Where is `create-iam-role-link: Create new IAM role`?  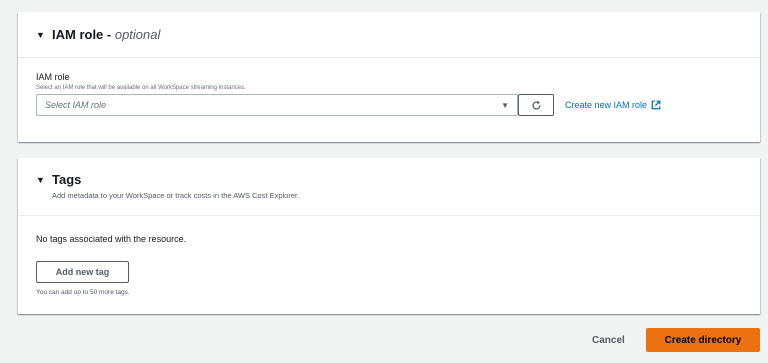 create-iam-role-link: Create new IAM role is located at coordinates (613, 105).